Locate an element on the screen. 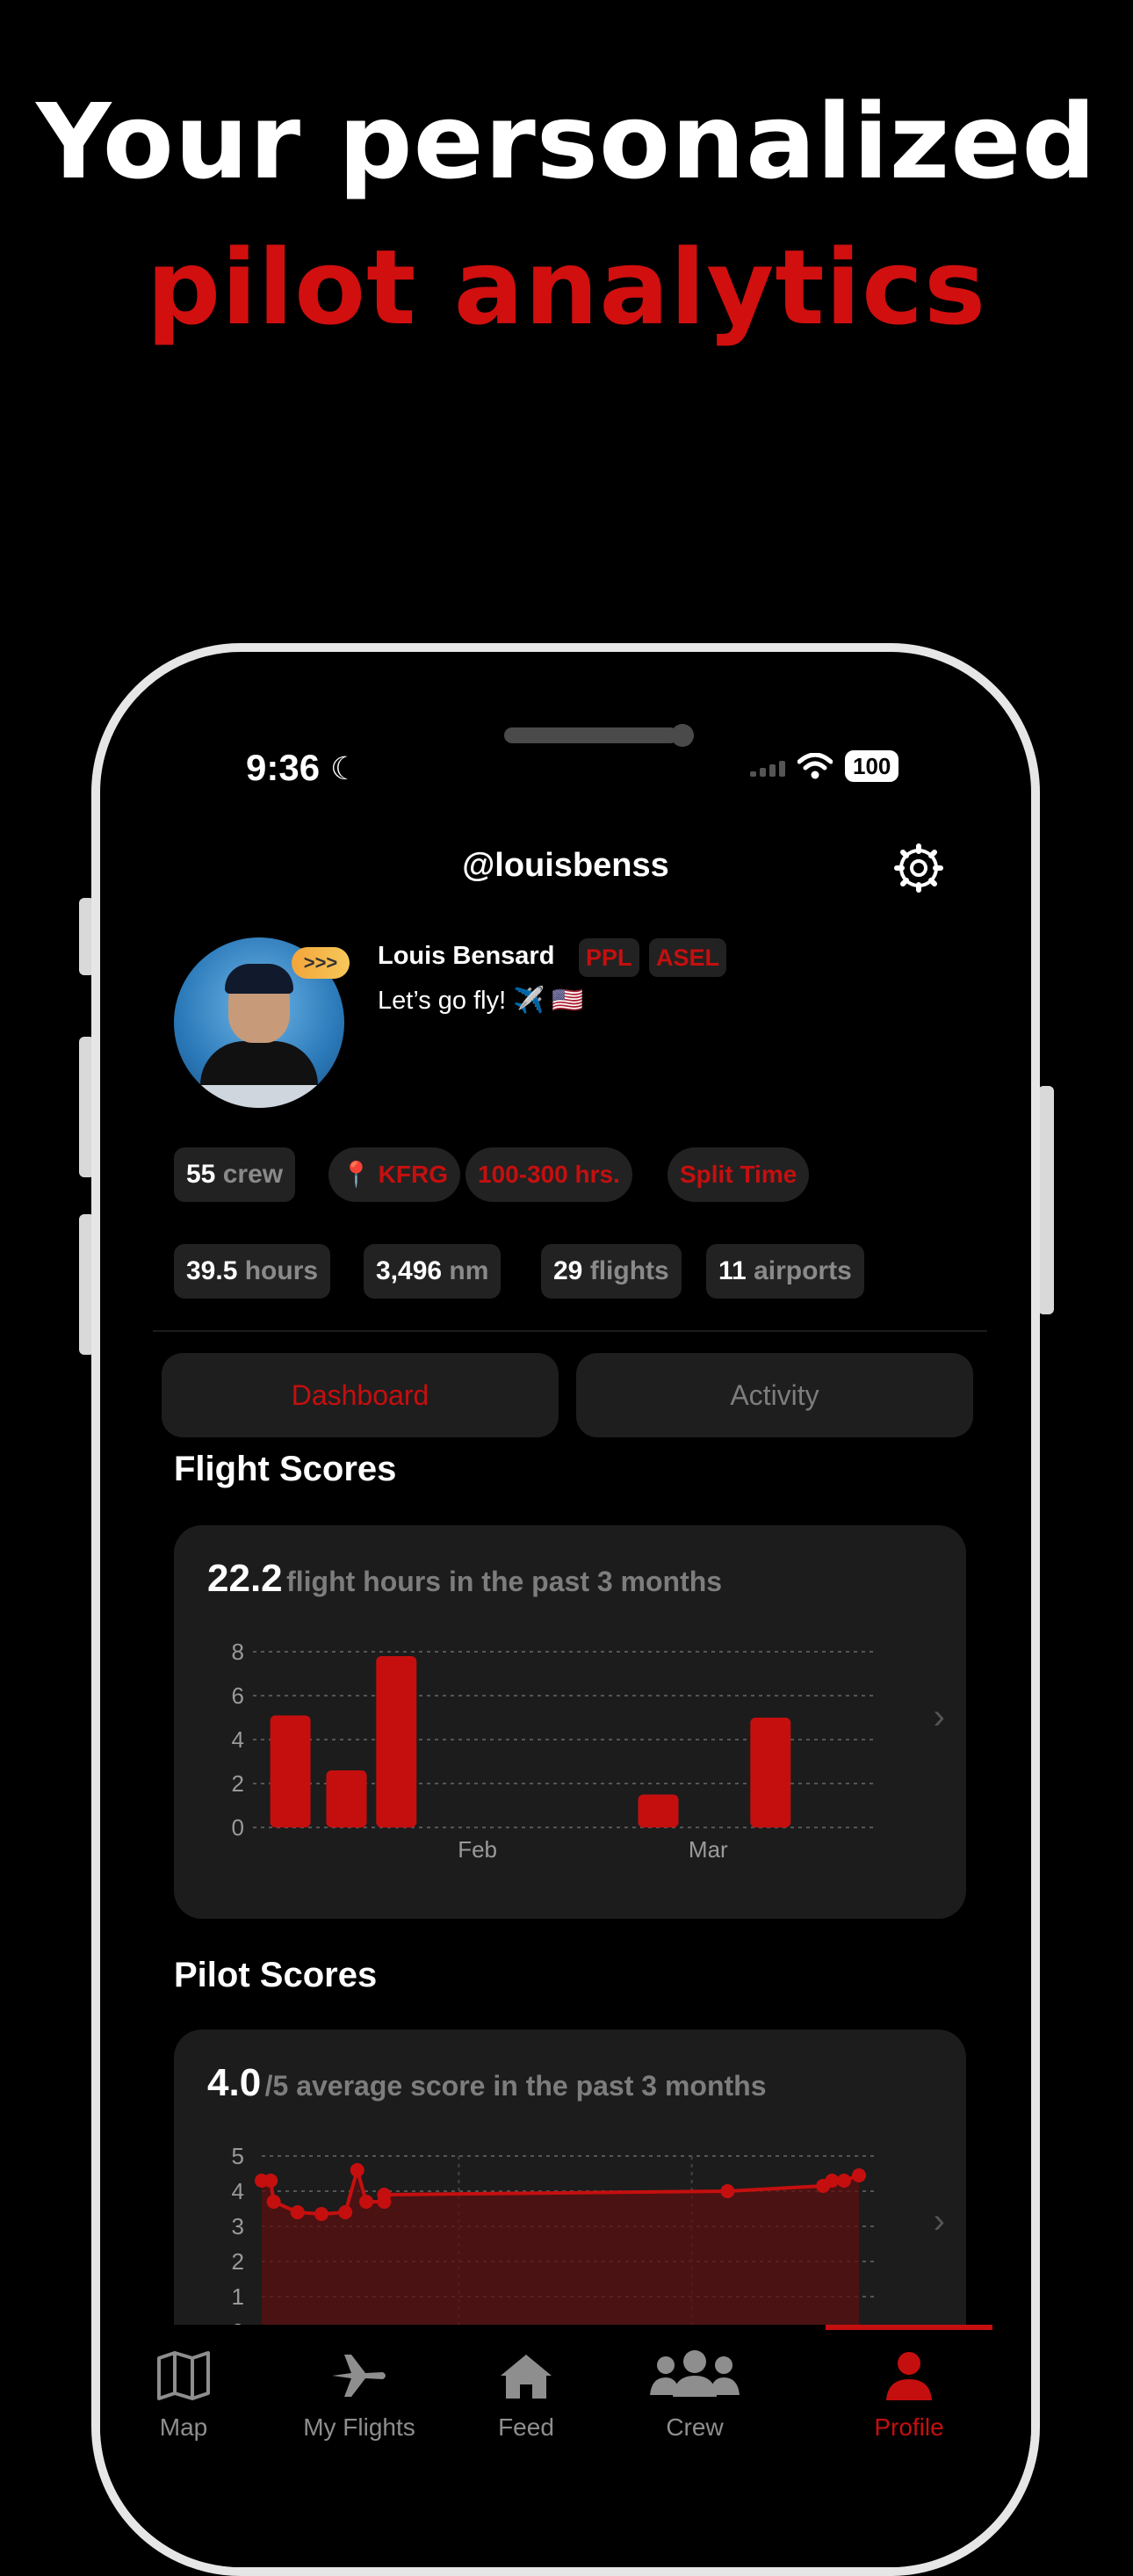 The image size is (1133, 2576). tabbar-label-crew: Crew is located at coordinates (695, 2427).